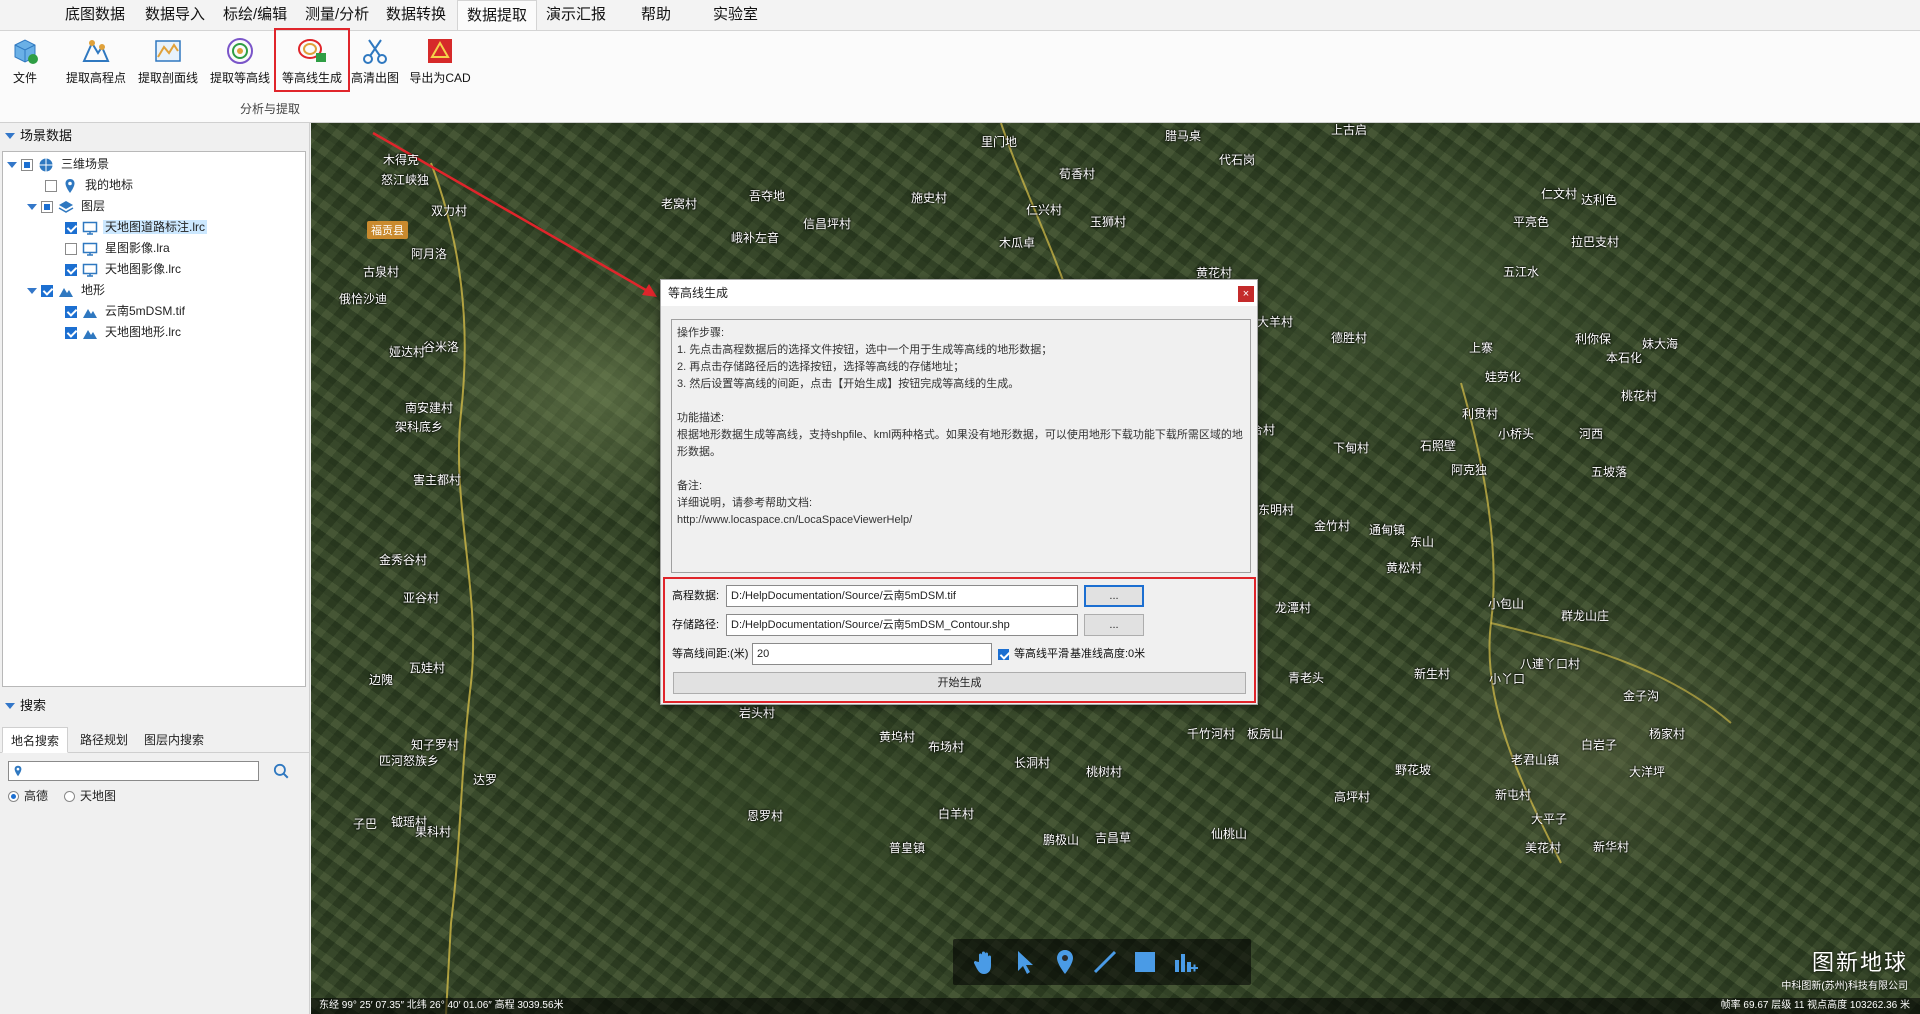 Image resolution: width=1920 pixels, height=1014 pixels. Describe the element at coordinates (735, 15) in the screenshot. I see `tab-lab: 实验室` at that location.